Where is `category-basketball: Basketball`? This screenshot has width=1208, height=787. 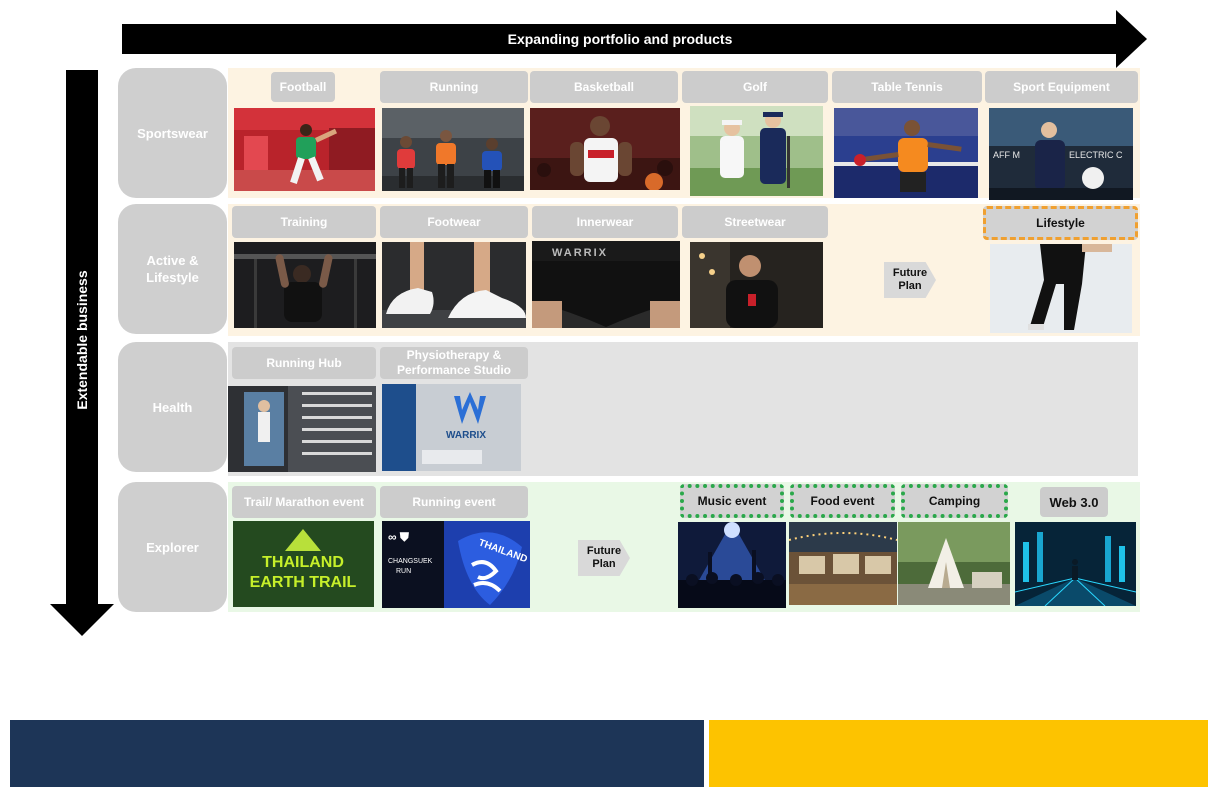 category-basketball: Basketball is located at coordinates (604, 87).